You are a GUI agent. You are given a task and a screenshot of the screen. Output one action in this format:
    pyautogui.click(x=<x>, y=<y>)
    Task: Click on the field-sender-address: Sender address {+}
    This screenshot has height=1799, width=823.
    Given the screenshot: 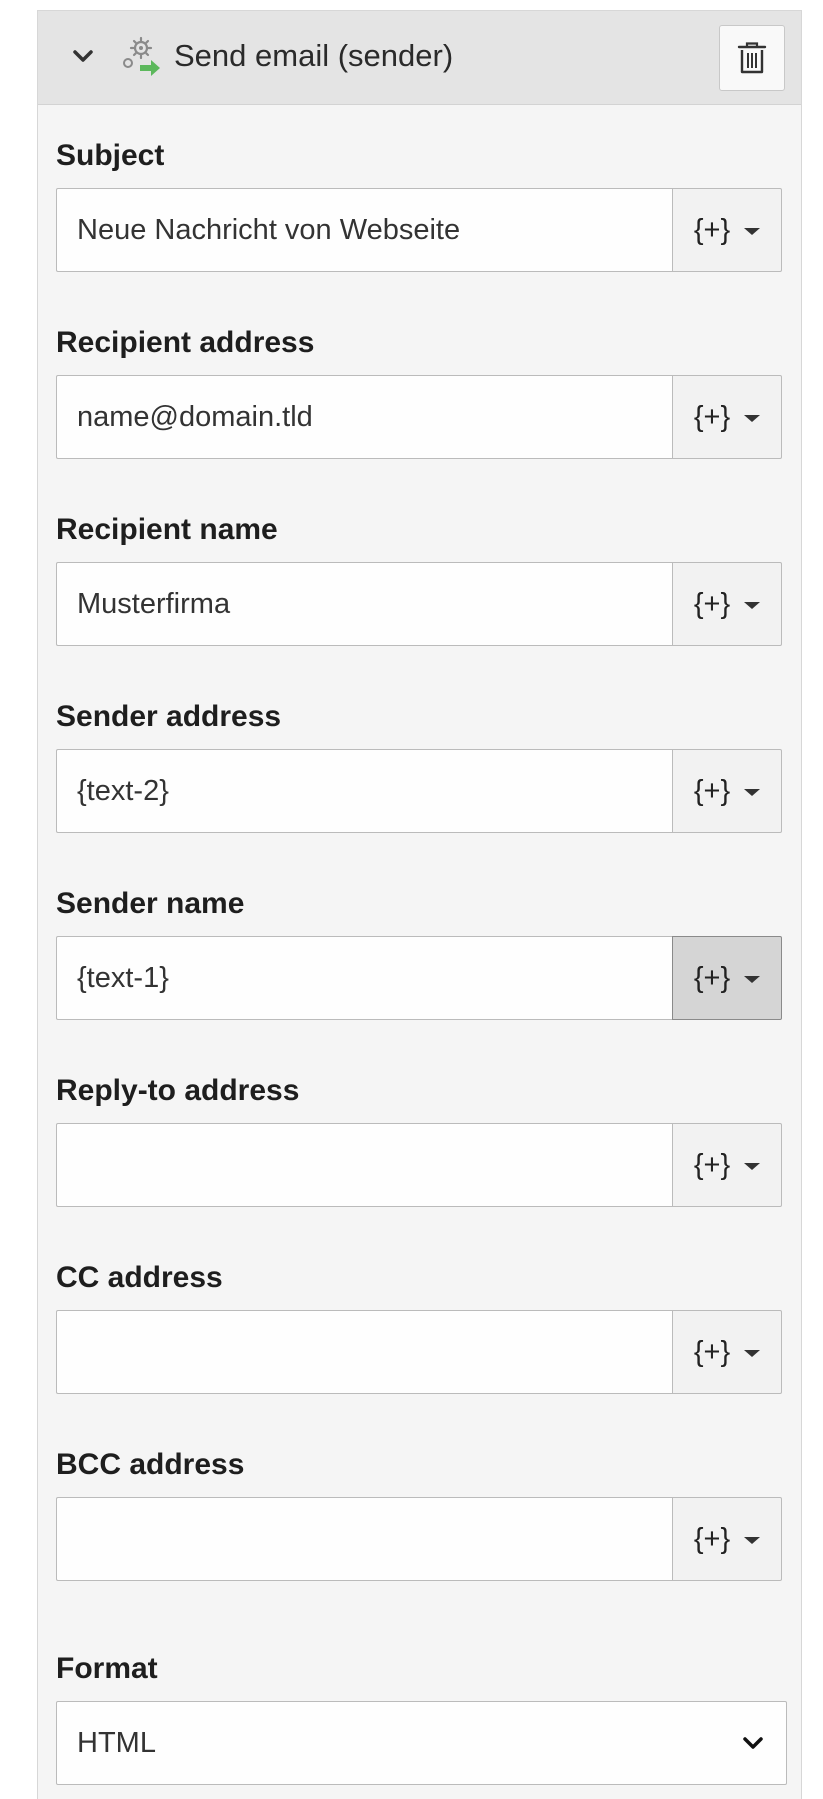 What is the action you would take?
    pyautogui.click(x=419, y=766)
    